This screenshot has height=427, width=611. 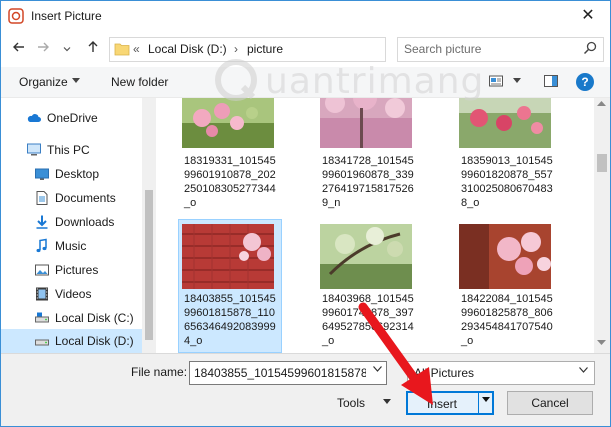 What do you see at coordinates (295, 49) in the screenshot?
I see `address-bar: « Local Disk (D:) › picture` at bounding box center [295, 49].